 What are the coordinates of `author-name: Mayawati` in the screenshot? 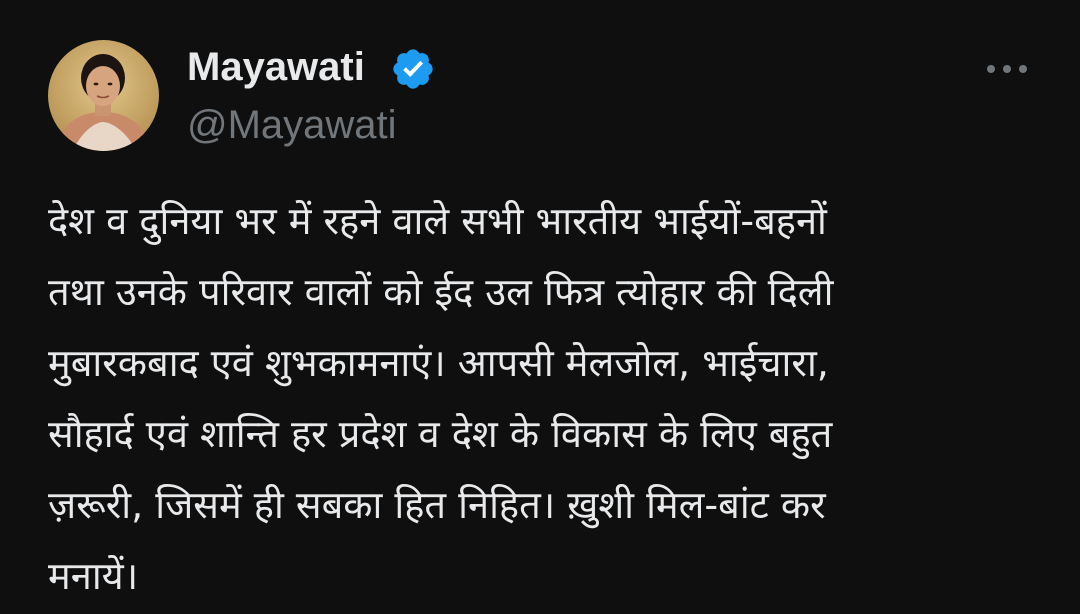 It's located at (276, 67).